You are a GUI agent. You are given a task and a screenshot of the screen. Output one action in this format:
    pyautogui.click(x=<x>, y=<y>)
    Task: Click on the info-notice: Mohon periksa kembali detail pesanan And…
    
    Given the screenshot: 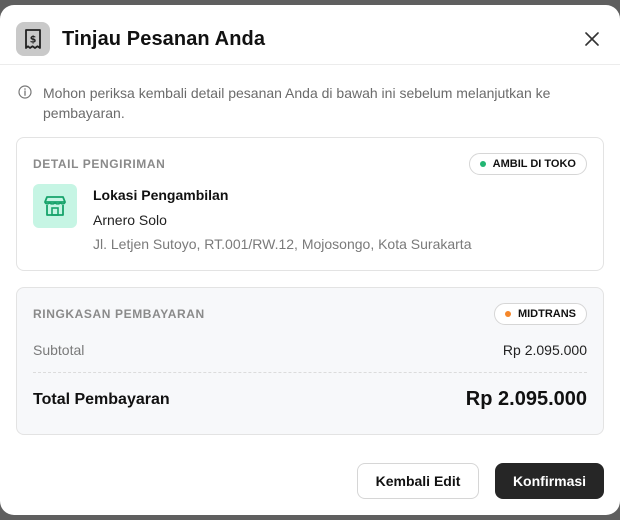 What is the action you would take?
    pyautogui.click(x=303, y=103)
    